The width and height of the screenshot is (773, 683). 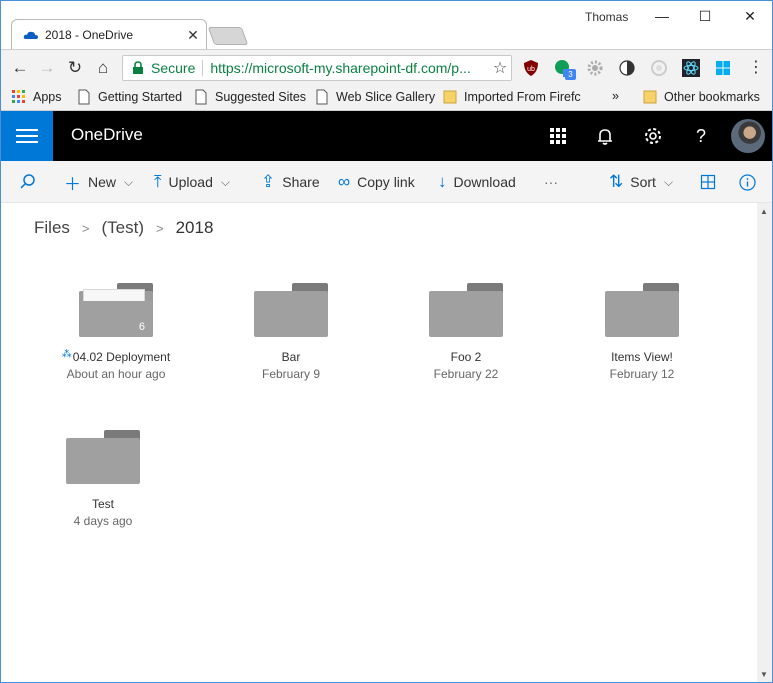 I want to click on scroll-down-icon: ▼, so click(x=764, y=674).